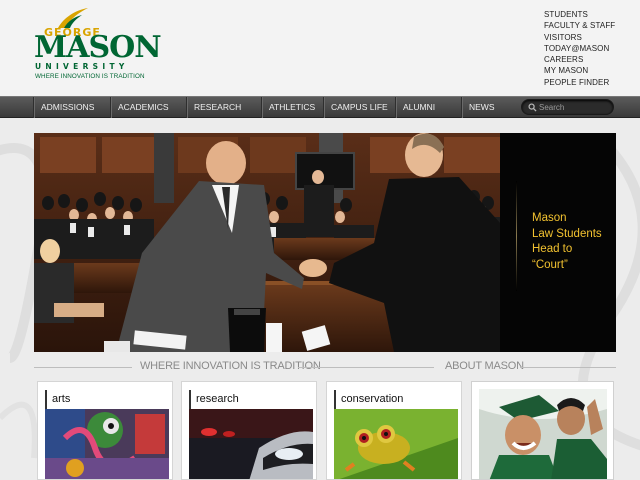  I want to click on section-title-about-mason: ABOUT MASON, so click(484, 366).